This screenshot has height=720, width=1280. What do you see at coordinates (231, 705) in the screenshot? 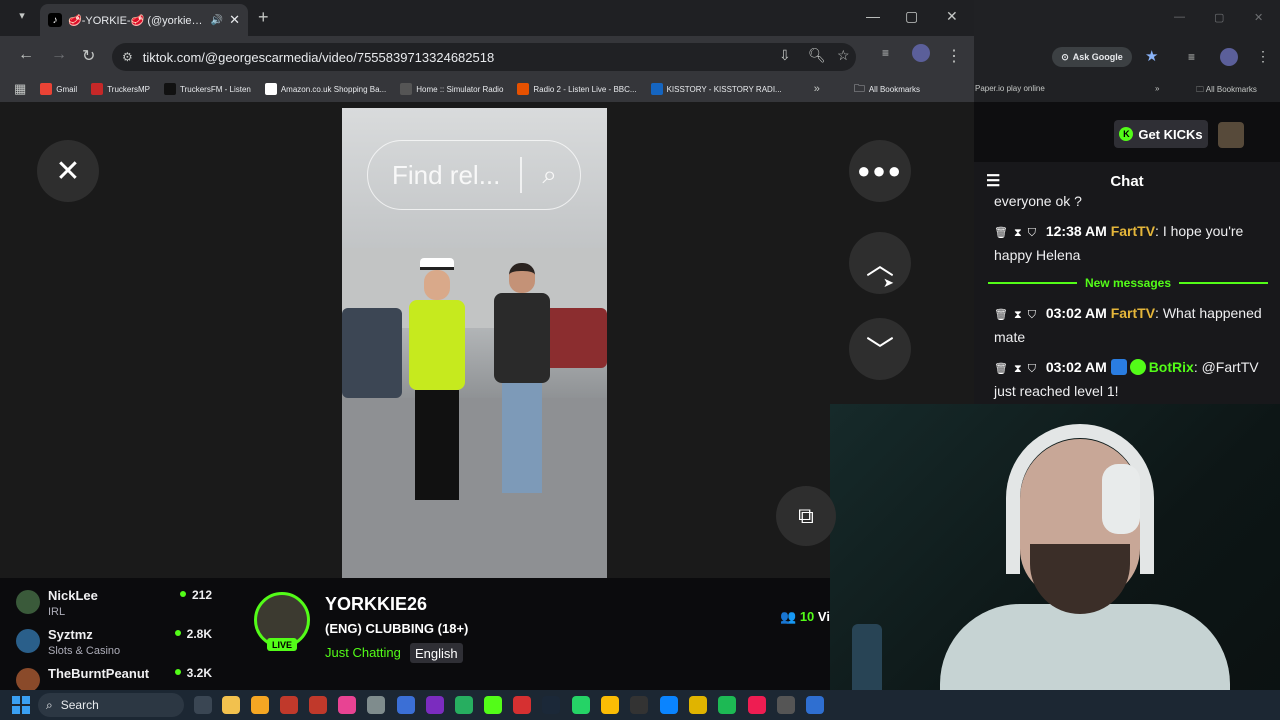
I see `file-explorer-icon` at bounding box center [231, 705].